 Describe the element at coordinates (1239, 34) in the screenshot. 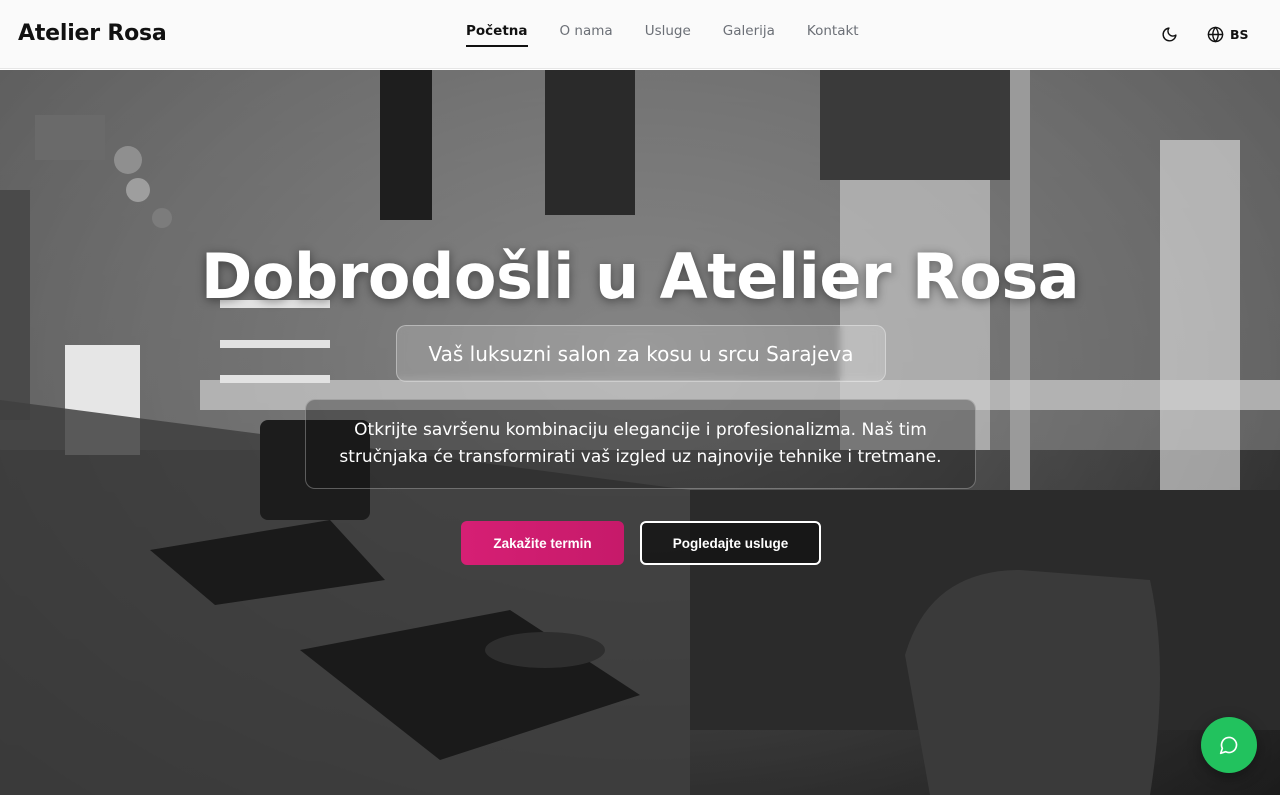

I see `language-label: BS` at that location.